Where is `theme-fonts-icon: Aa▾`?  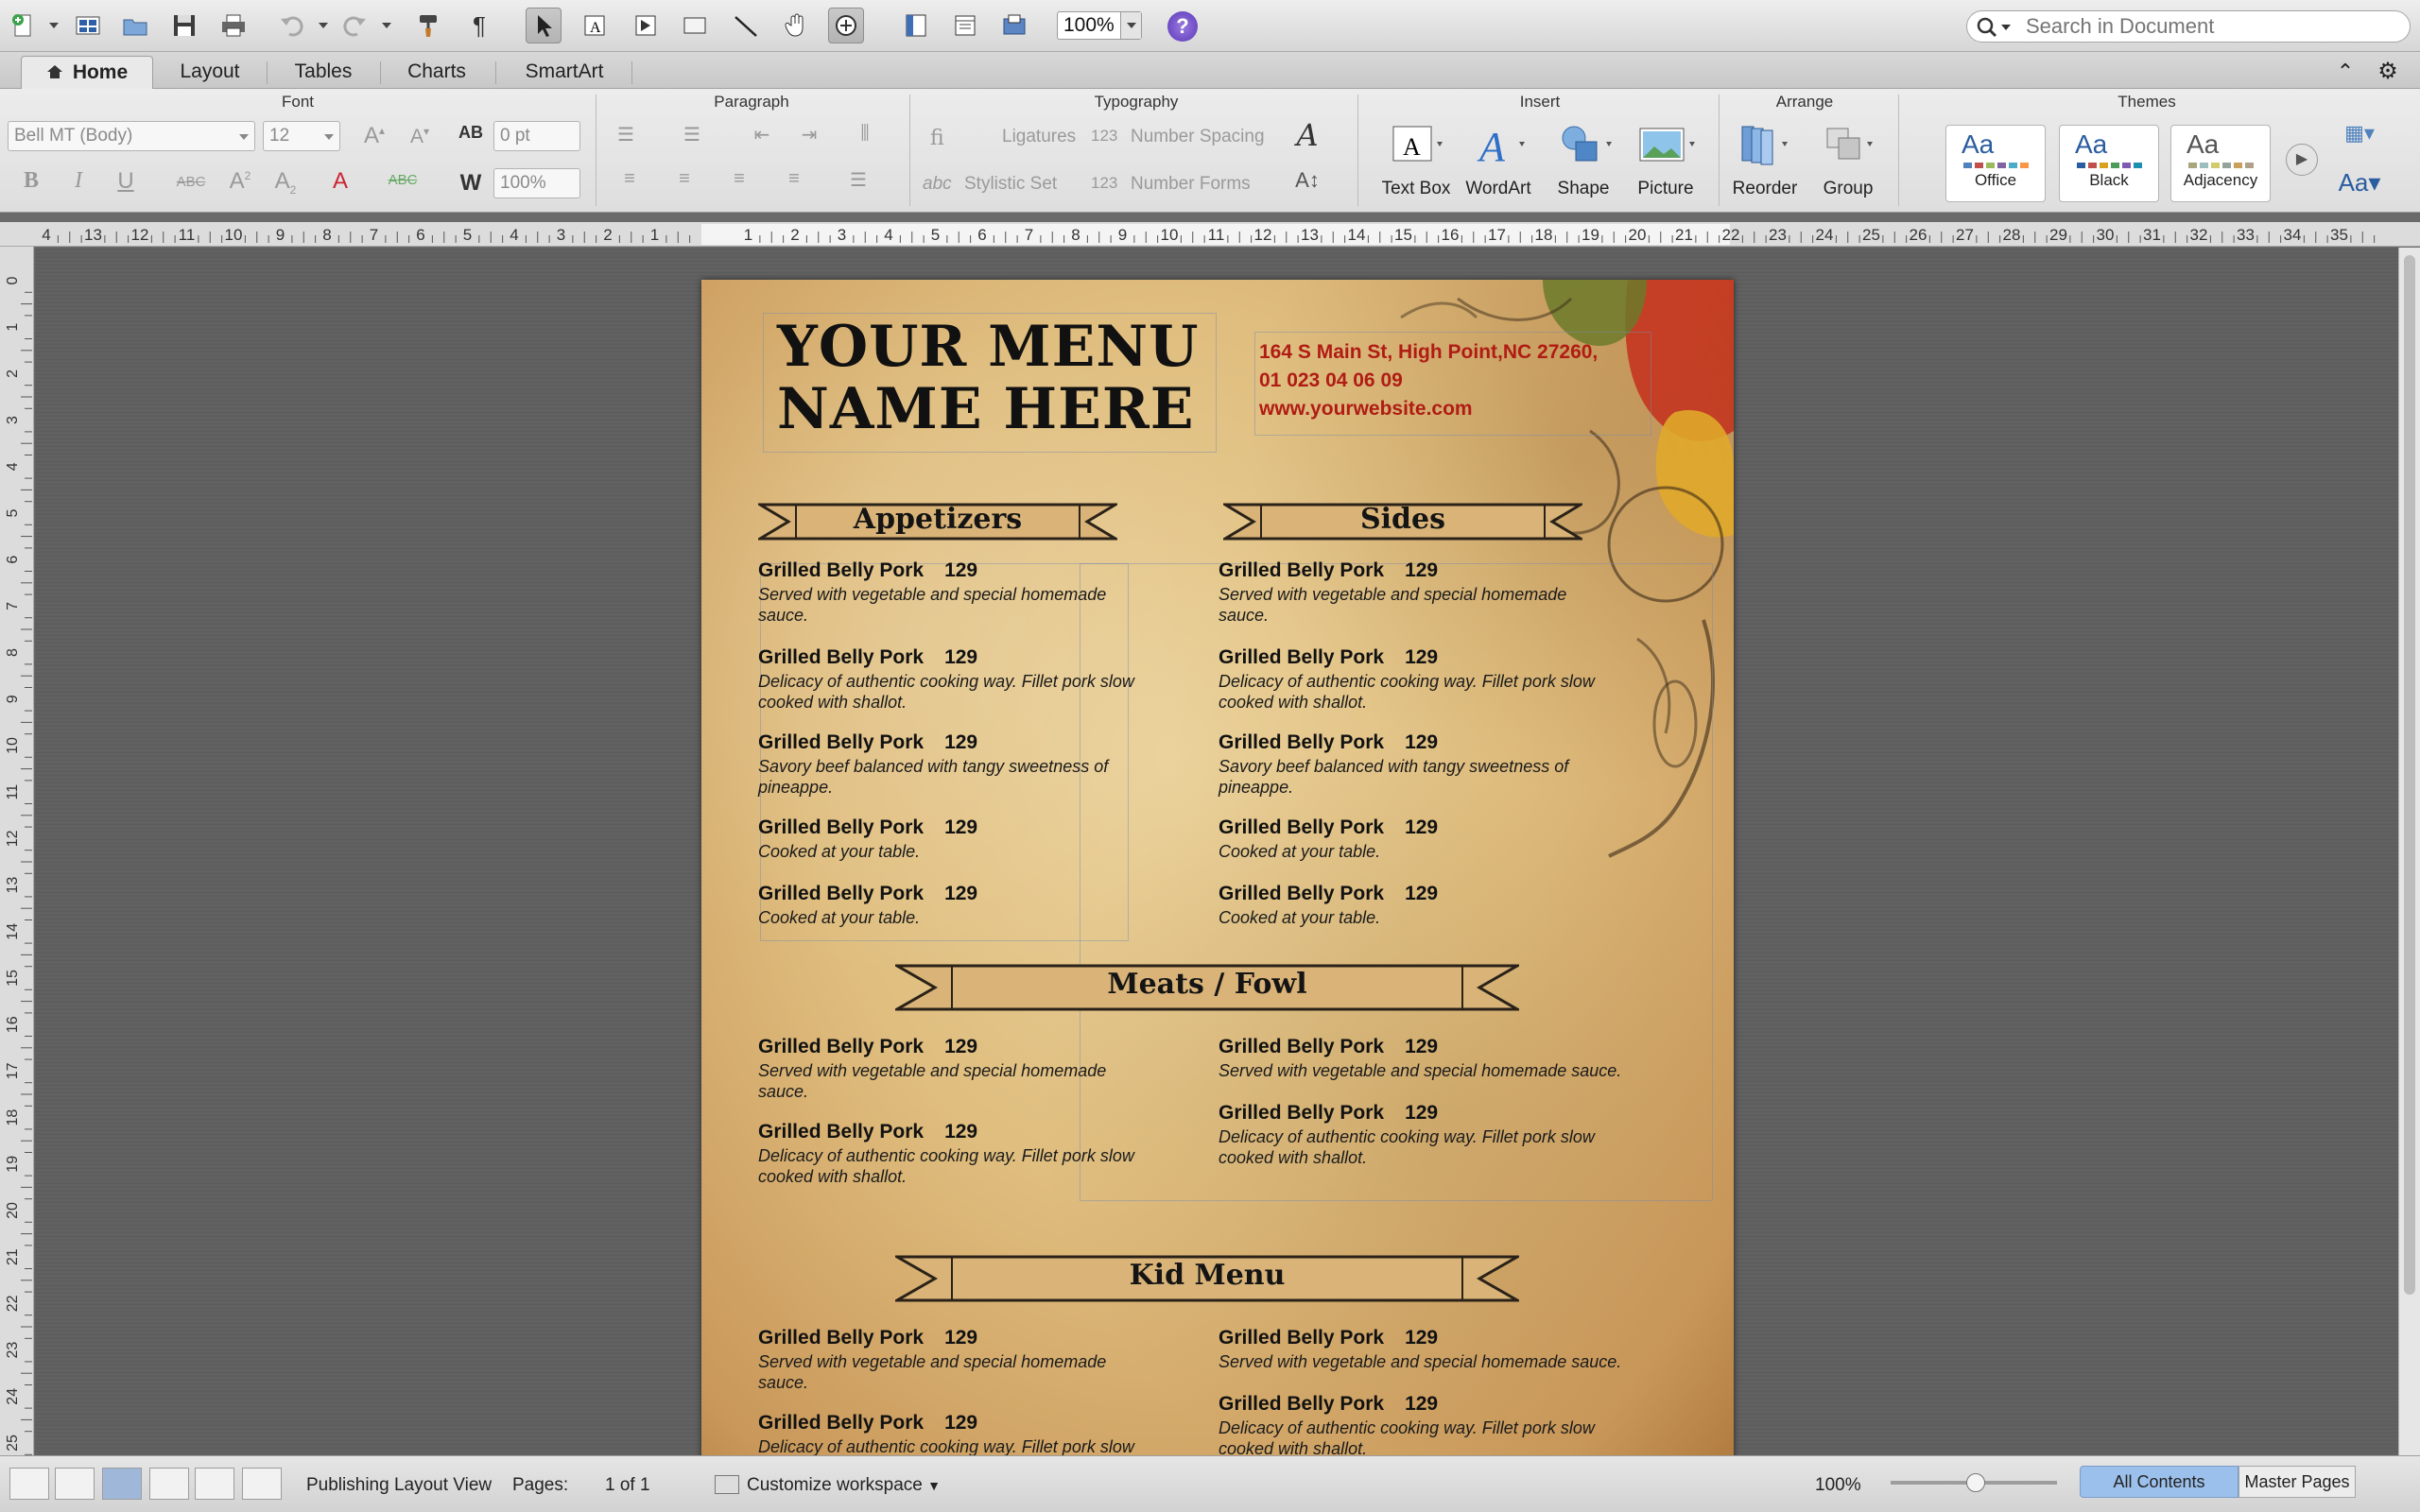 theme-fonts-icon: Aa▾ is located at coordinates (2359, 183).